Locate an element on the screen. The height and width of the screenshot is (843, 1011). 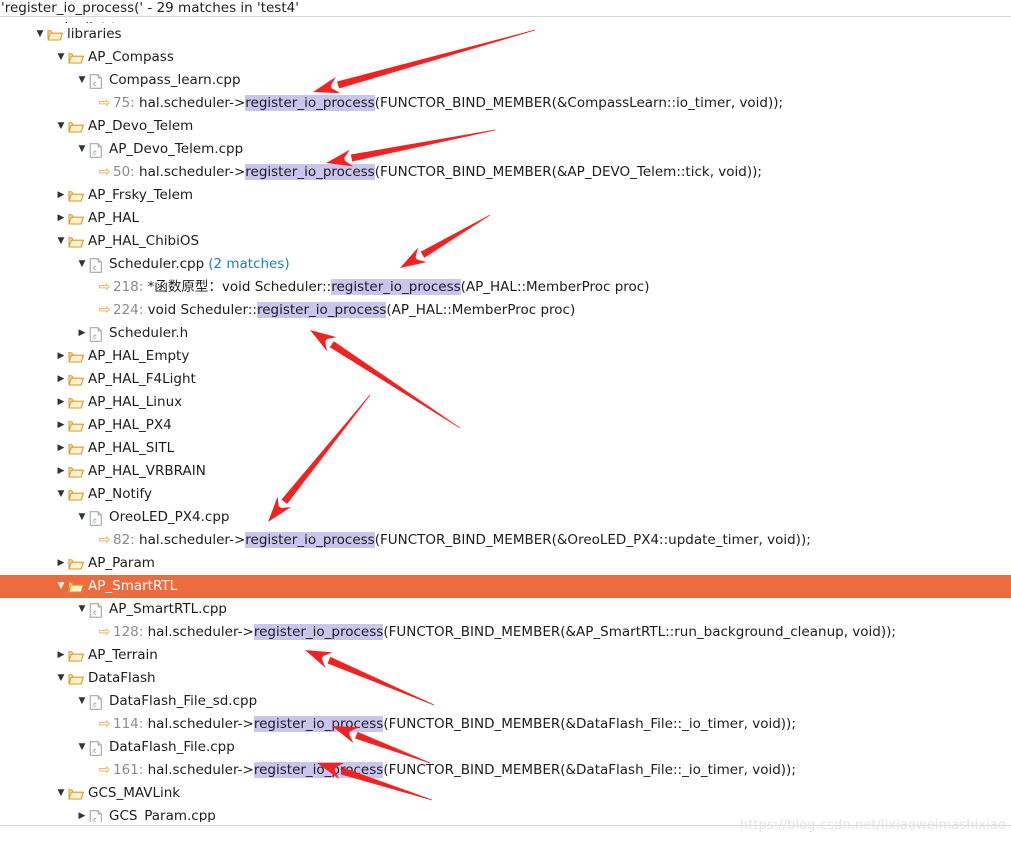
tree-folder-row: ▶ AP_Frsky_Telem is located at coordinates (505, 195).